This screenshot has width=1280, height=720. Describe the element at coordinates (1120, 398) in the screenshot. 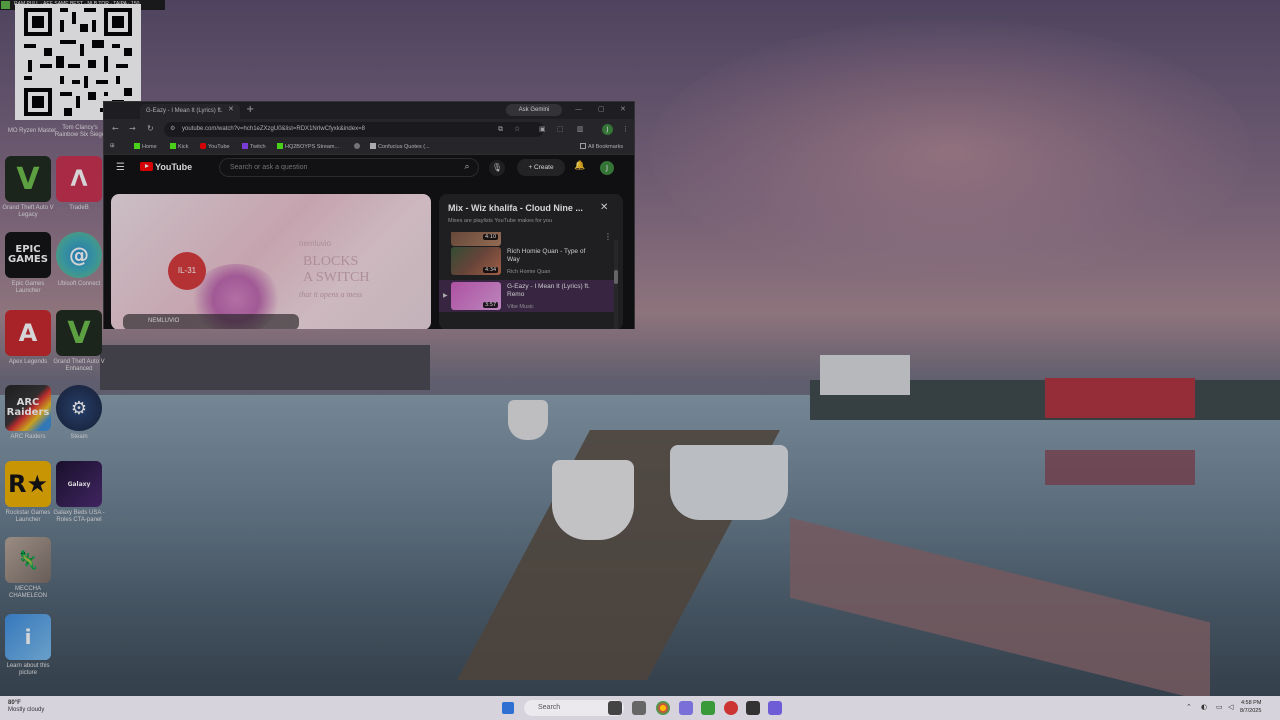

I see `red-house` at that location.